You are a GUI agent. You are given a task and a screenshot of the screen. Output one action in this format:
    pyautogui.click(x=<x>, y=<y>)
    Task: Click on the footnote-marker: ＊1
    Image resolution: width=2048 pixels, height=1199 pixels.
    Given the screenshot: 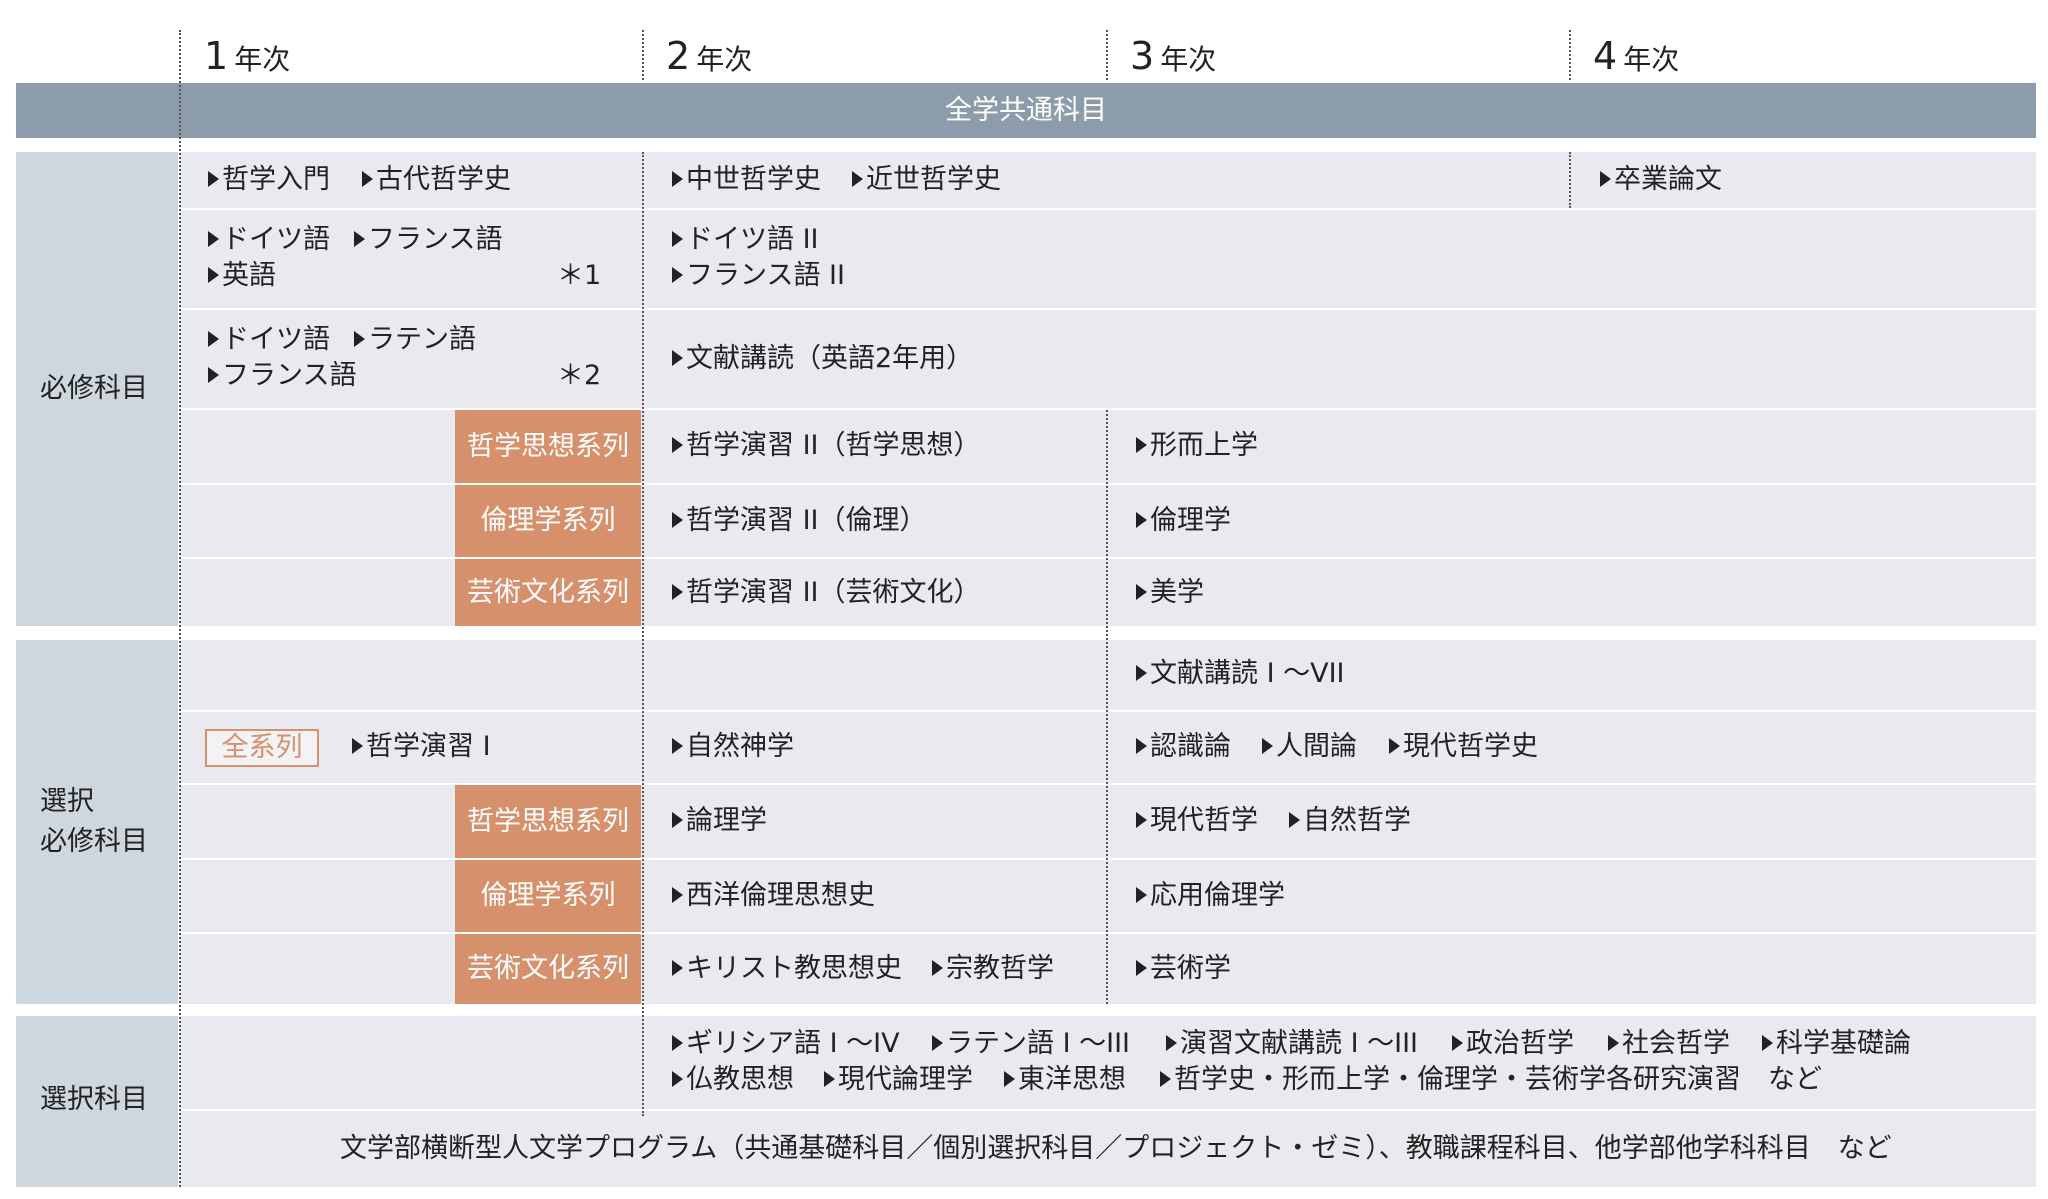 What is the action you would take?
    pyautogui.click(x=579, y=275)
    